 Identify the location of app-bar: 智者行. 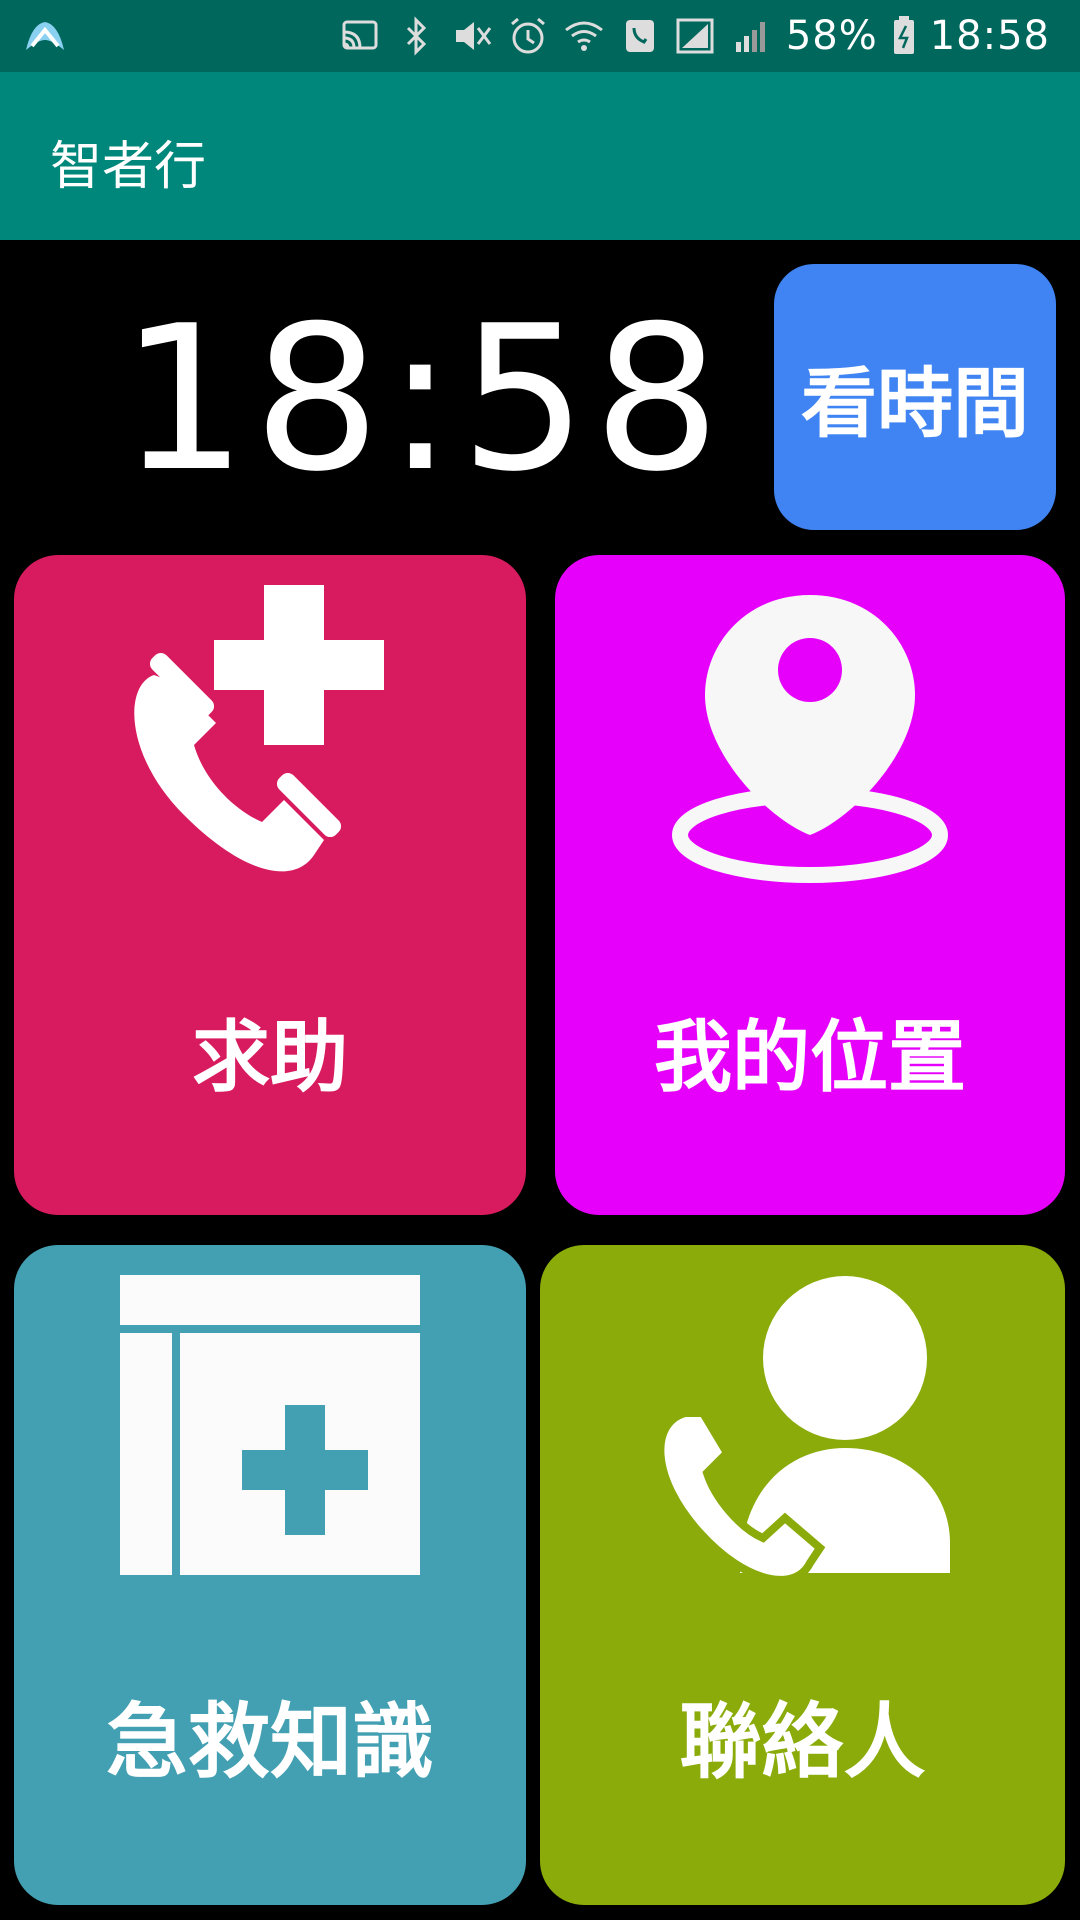
(540, 156).